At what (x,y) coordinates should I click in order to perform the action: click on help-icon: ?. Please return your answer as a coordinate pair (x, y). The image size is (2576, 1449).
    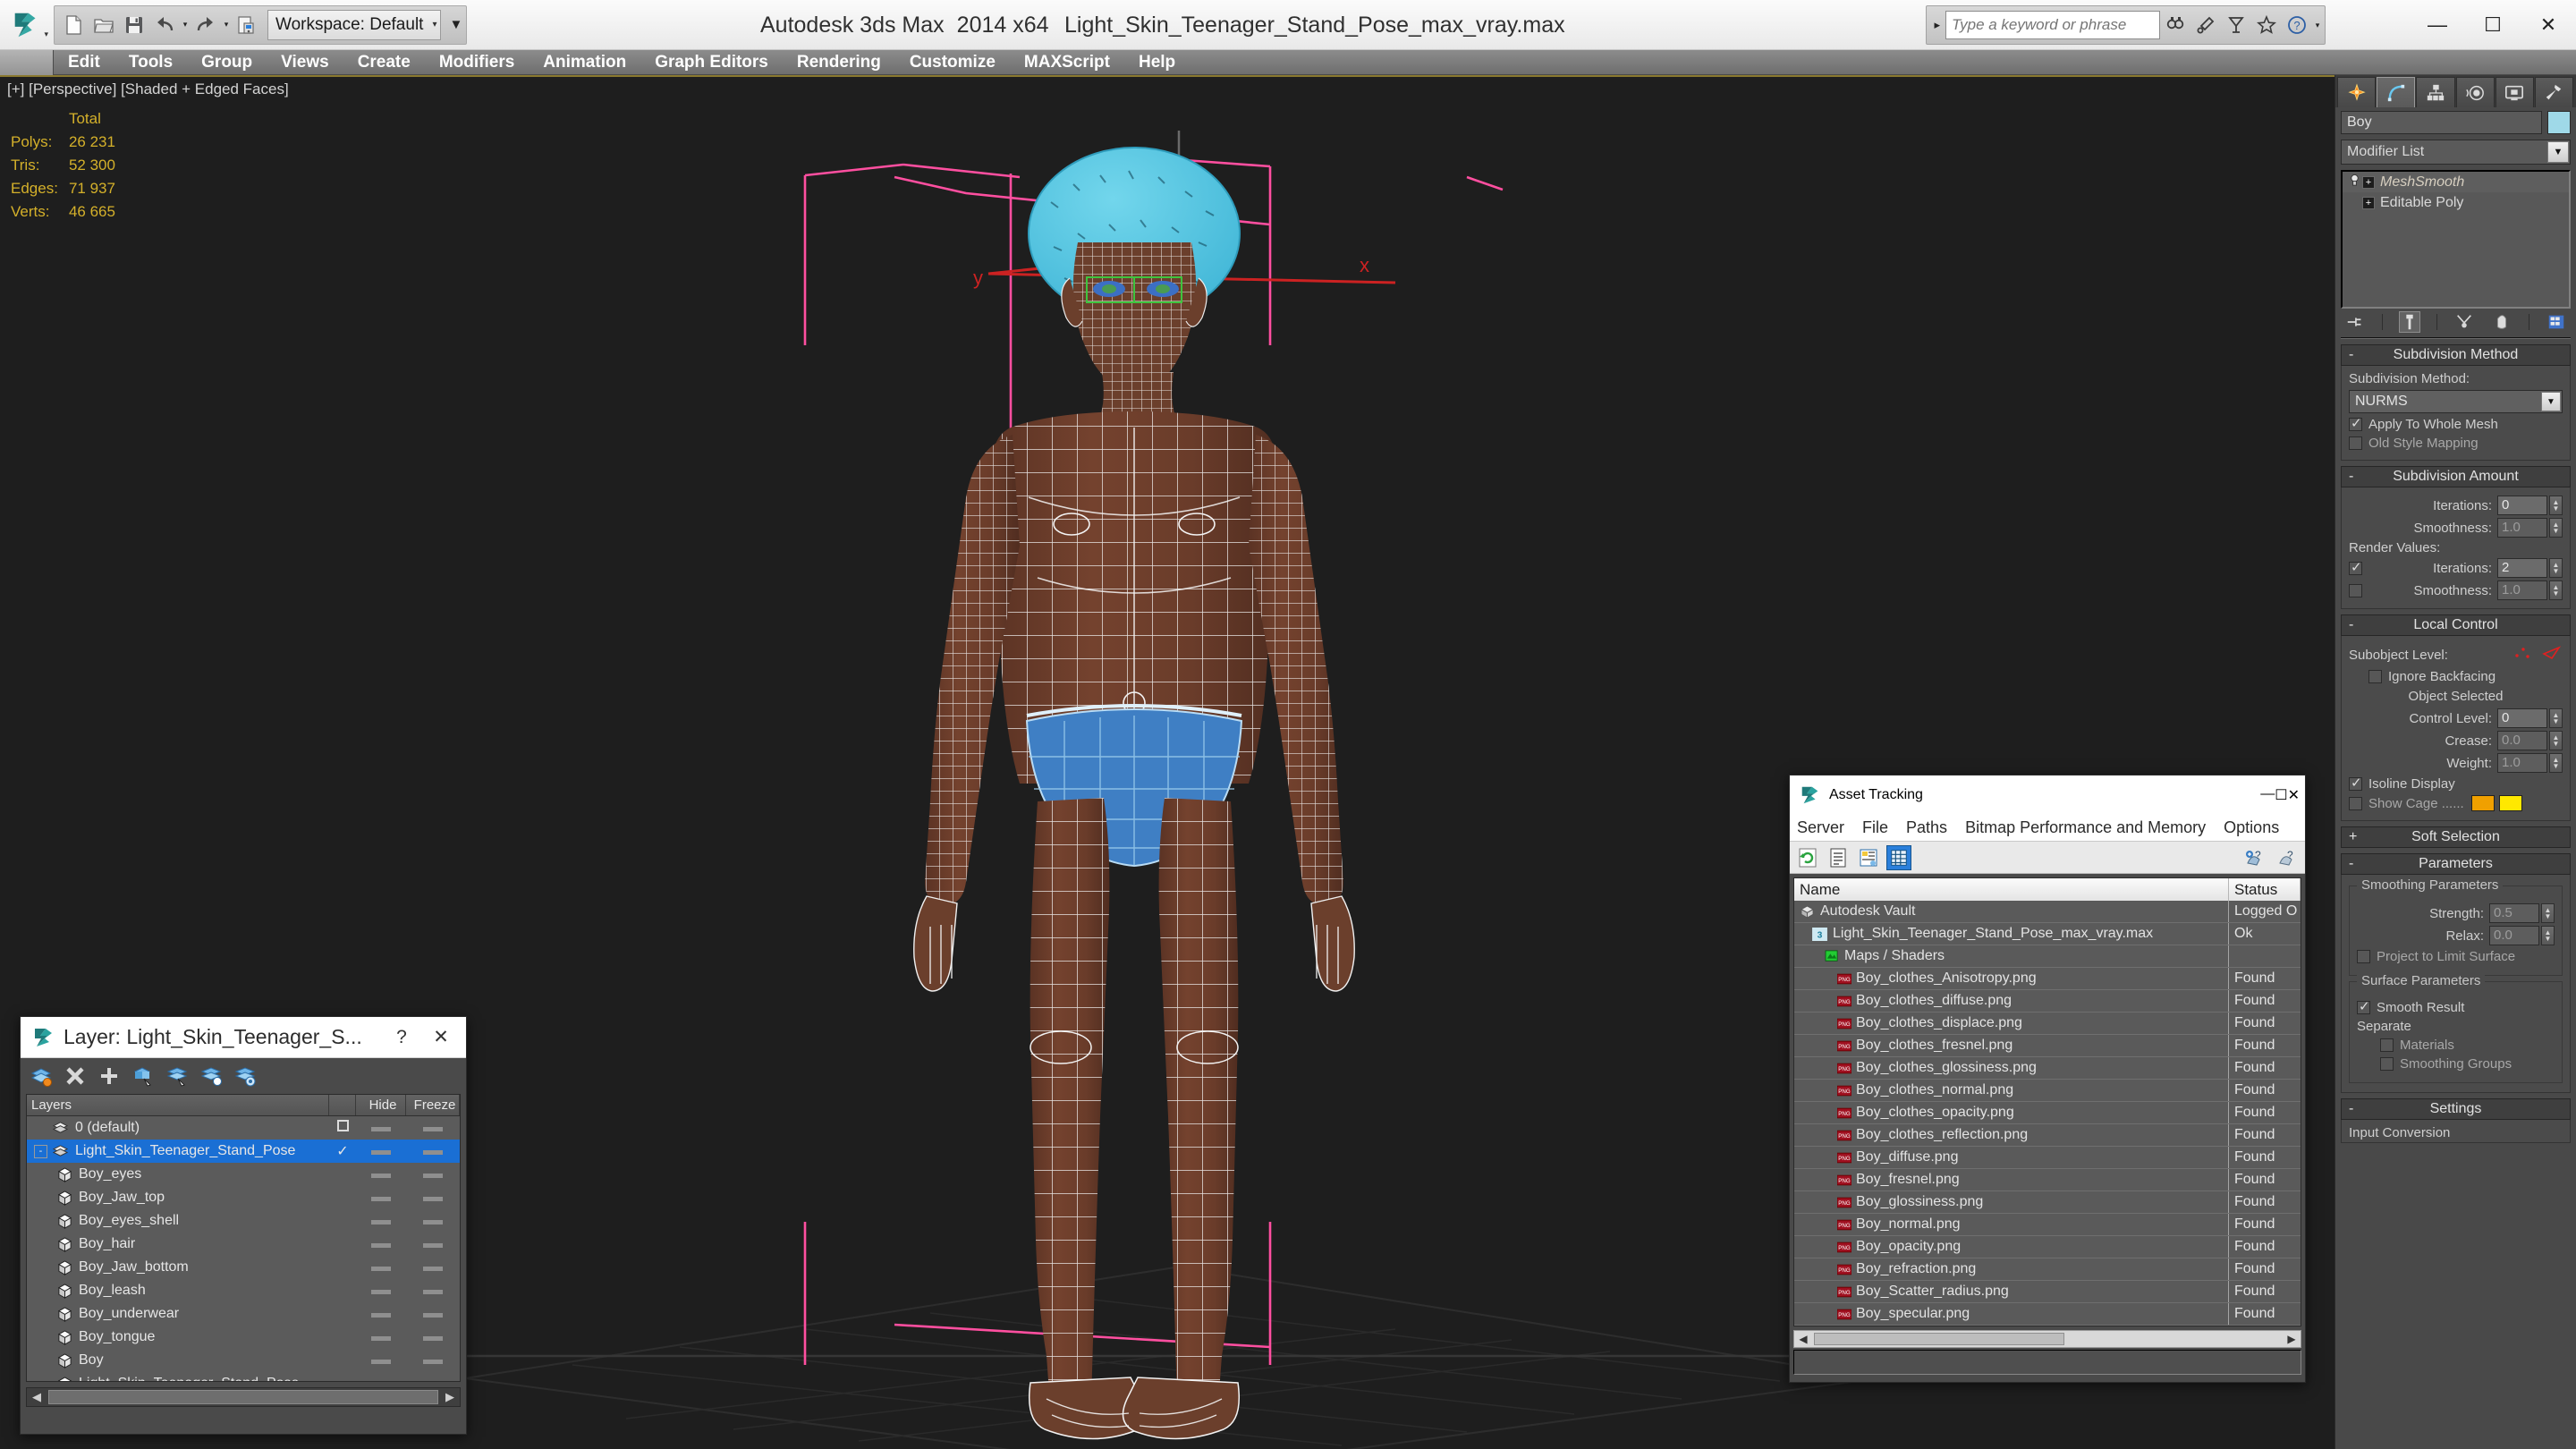
    Looking at the image, I should click on (2297, 25).